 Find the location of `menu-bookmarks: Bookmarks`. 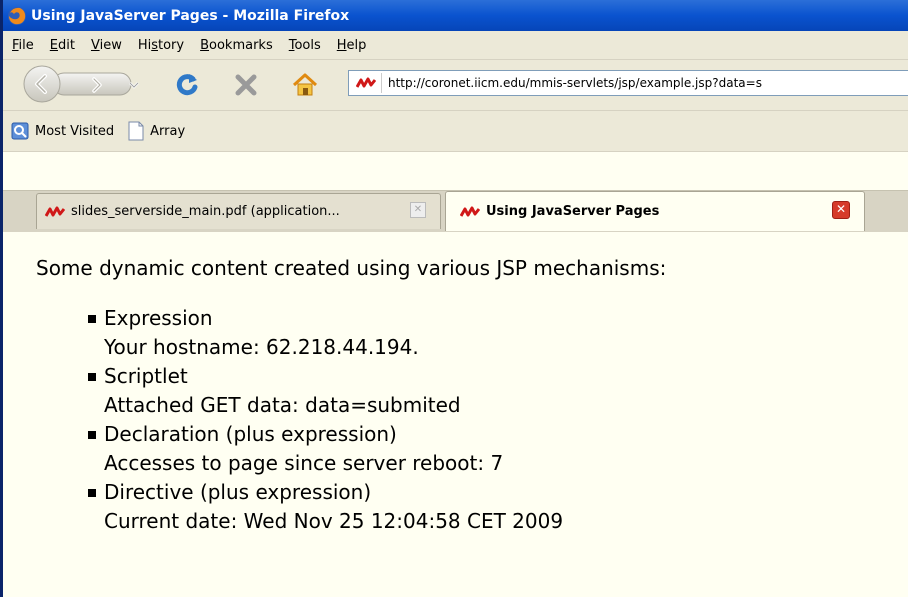

menu-bookmarks: Bookmarks is located at coordinates (236, 45).